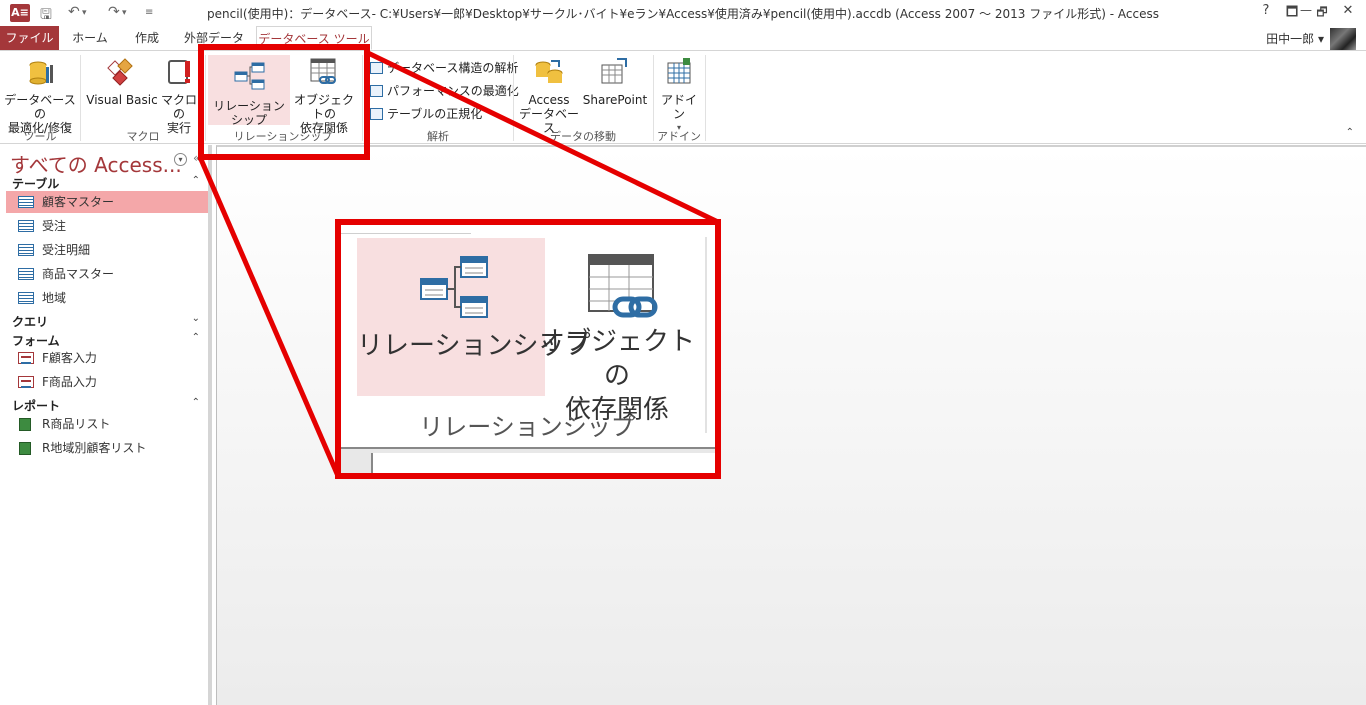 This screenshot has height=705, width=1366. I want to click on run-macro-icon, so click(179, 72).